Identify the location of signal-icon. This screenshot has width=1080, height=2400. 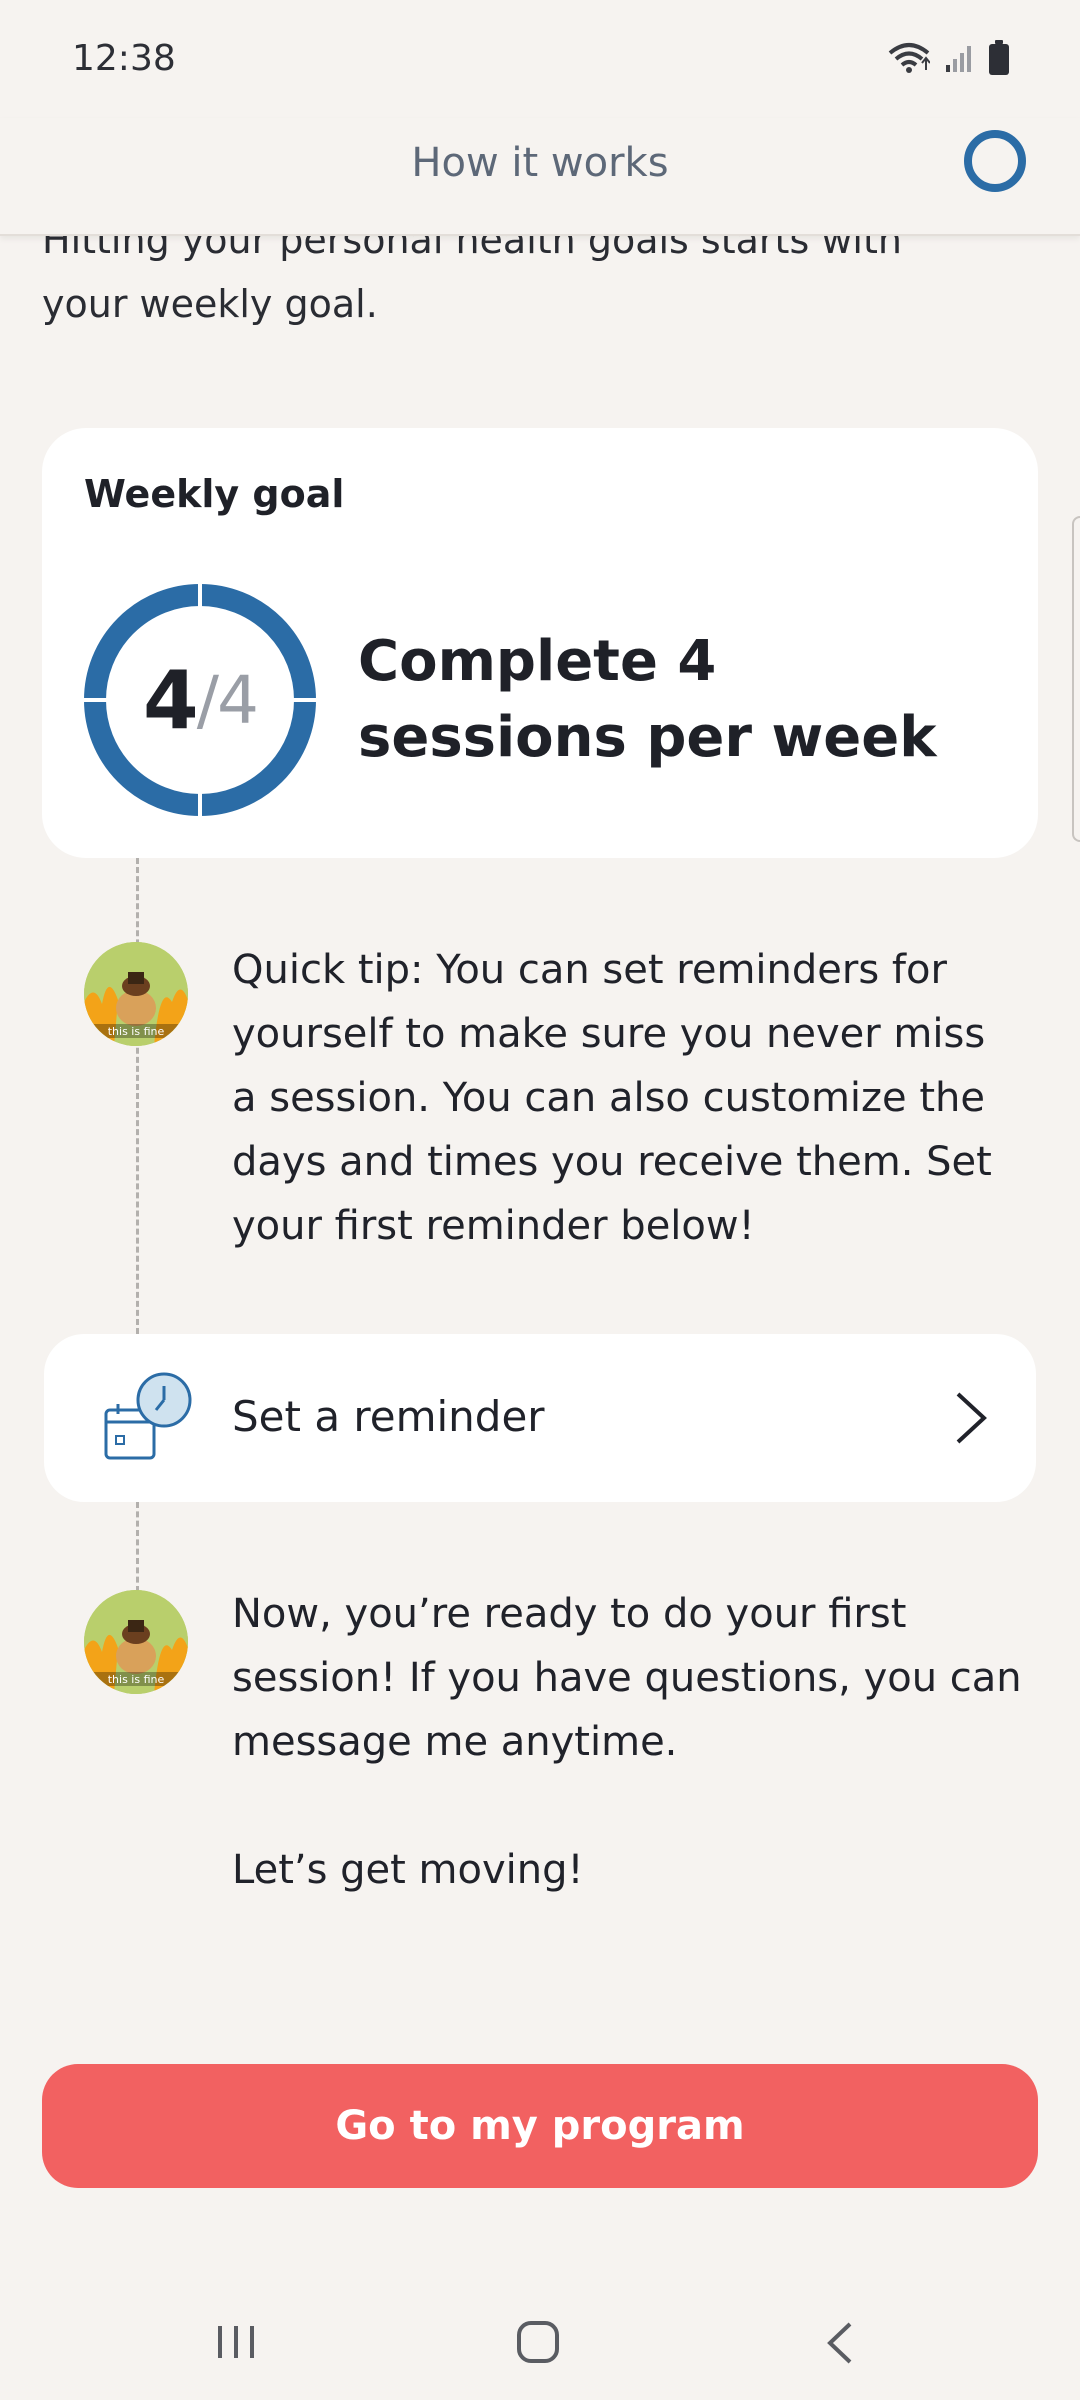
(958, 59).